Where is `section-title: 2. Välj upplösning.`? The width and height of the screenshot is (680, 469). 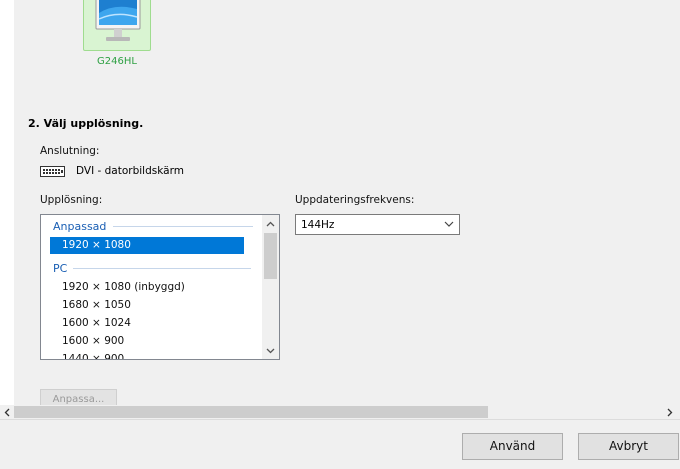 section-title: 2. Välj upplösning. is located at coordinates (86, 123).